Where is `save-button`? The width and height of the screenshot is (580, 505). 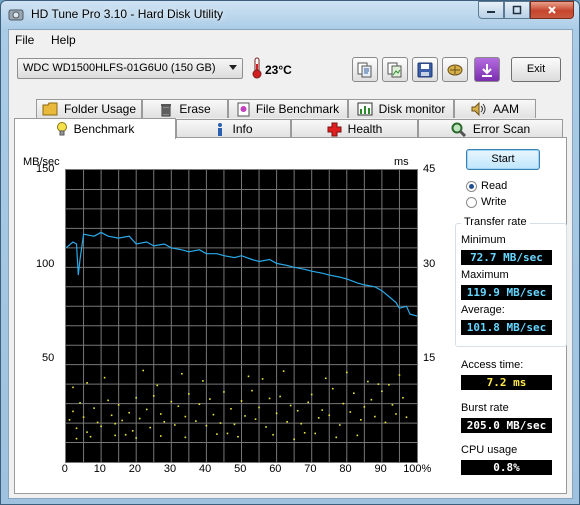 save-button is located at coordinates (425, 69).